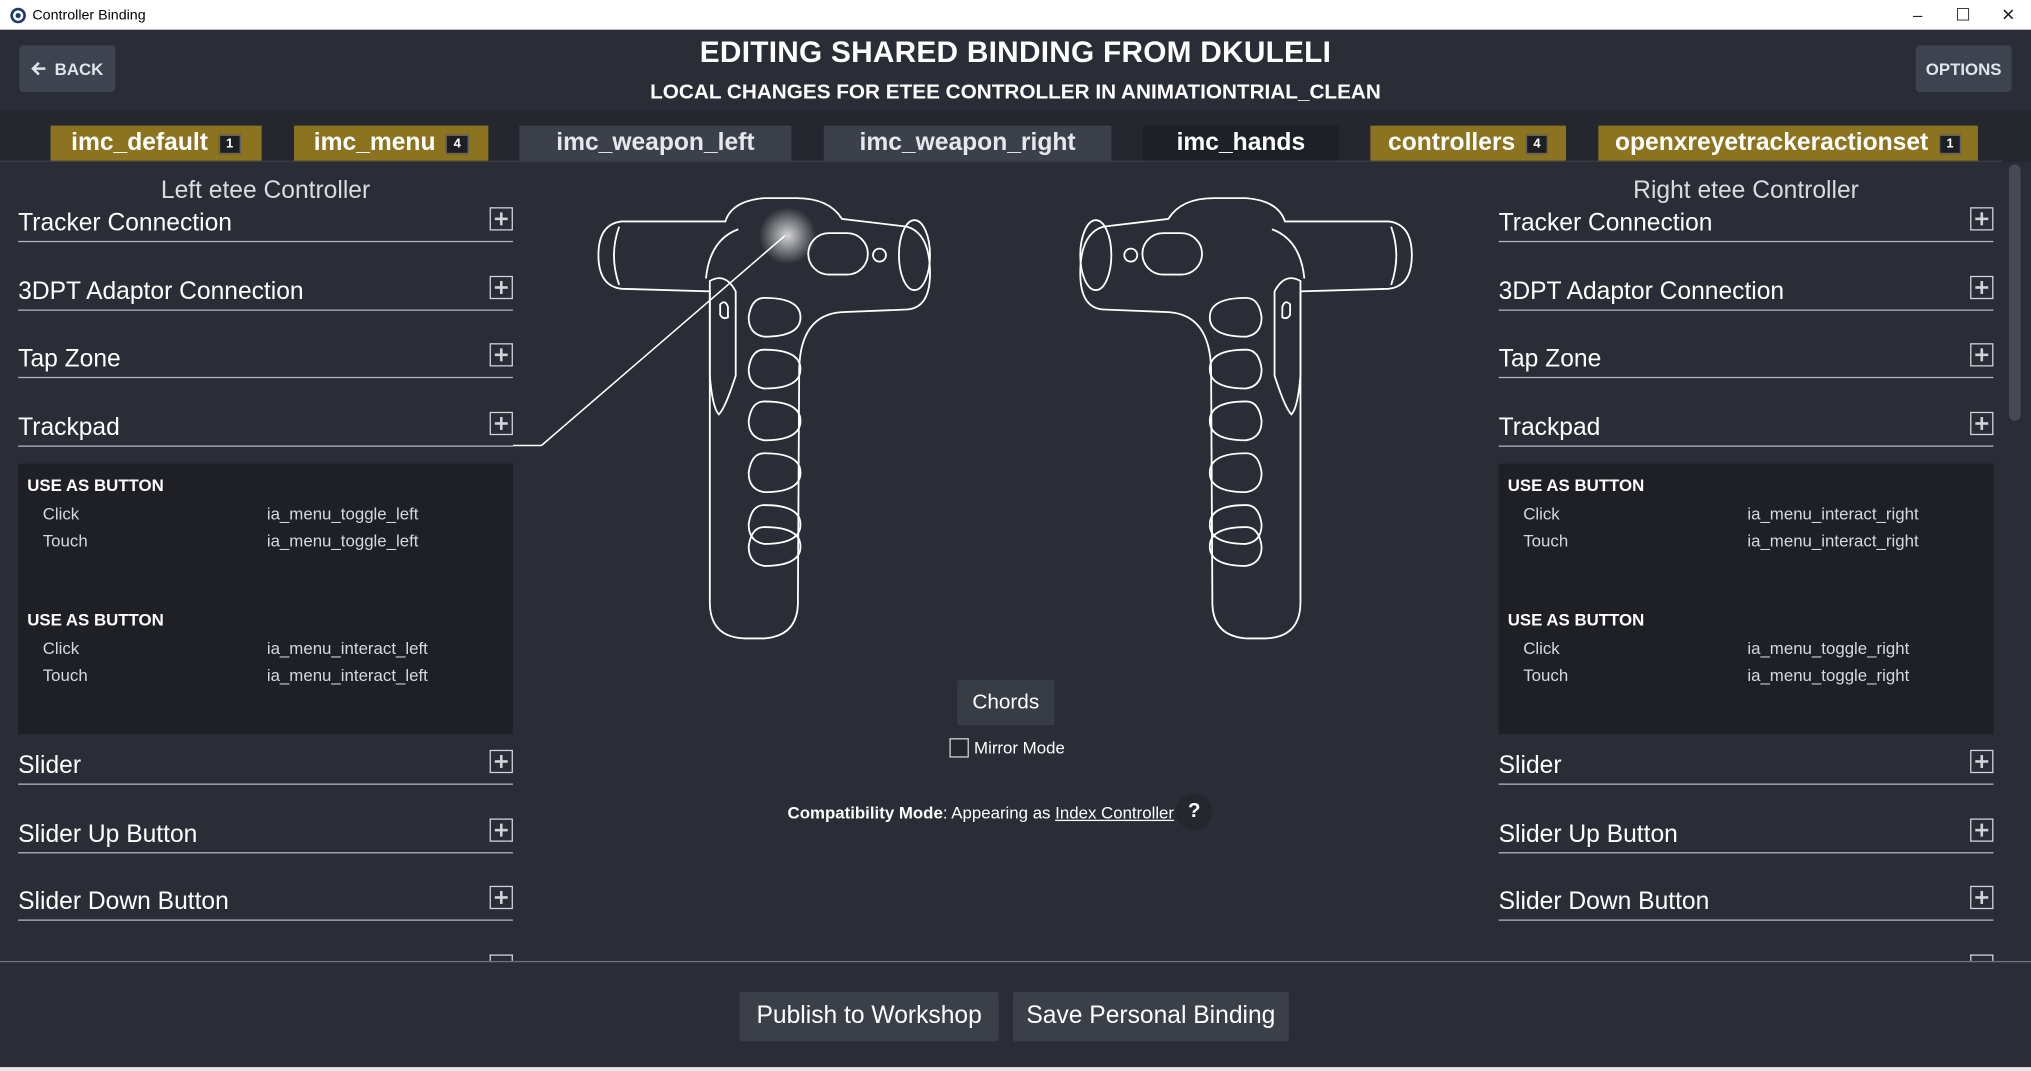 Image resolution: width=2031 pixels, height=1071 pixels. Describe the element at coordinates (139, 143) in the screenshot. I see `tab-label: imc_default` at that location.